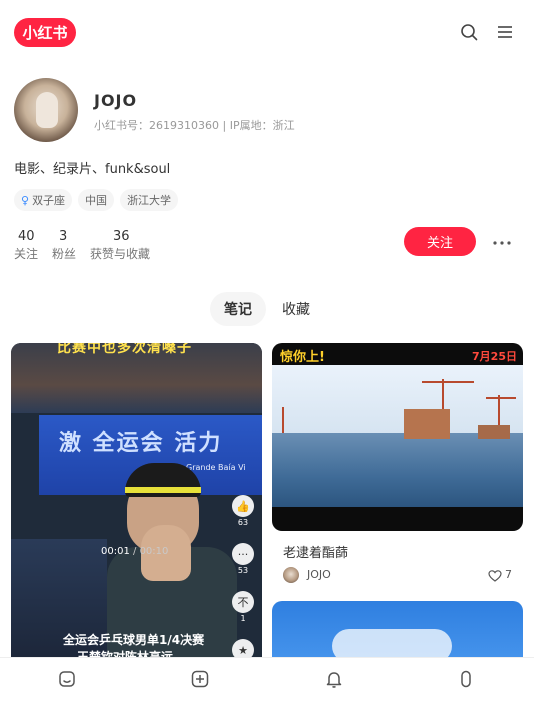  I want to click on stat-likes-collects: 36 获赞与收藏, so click(120, 246).